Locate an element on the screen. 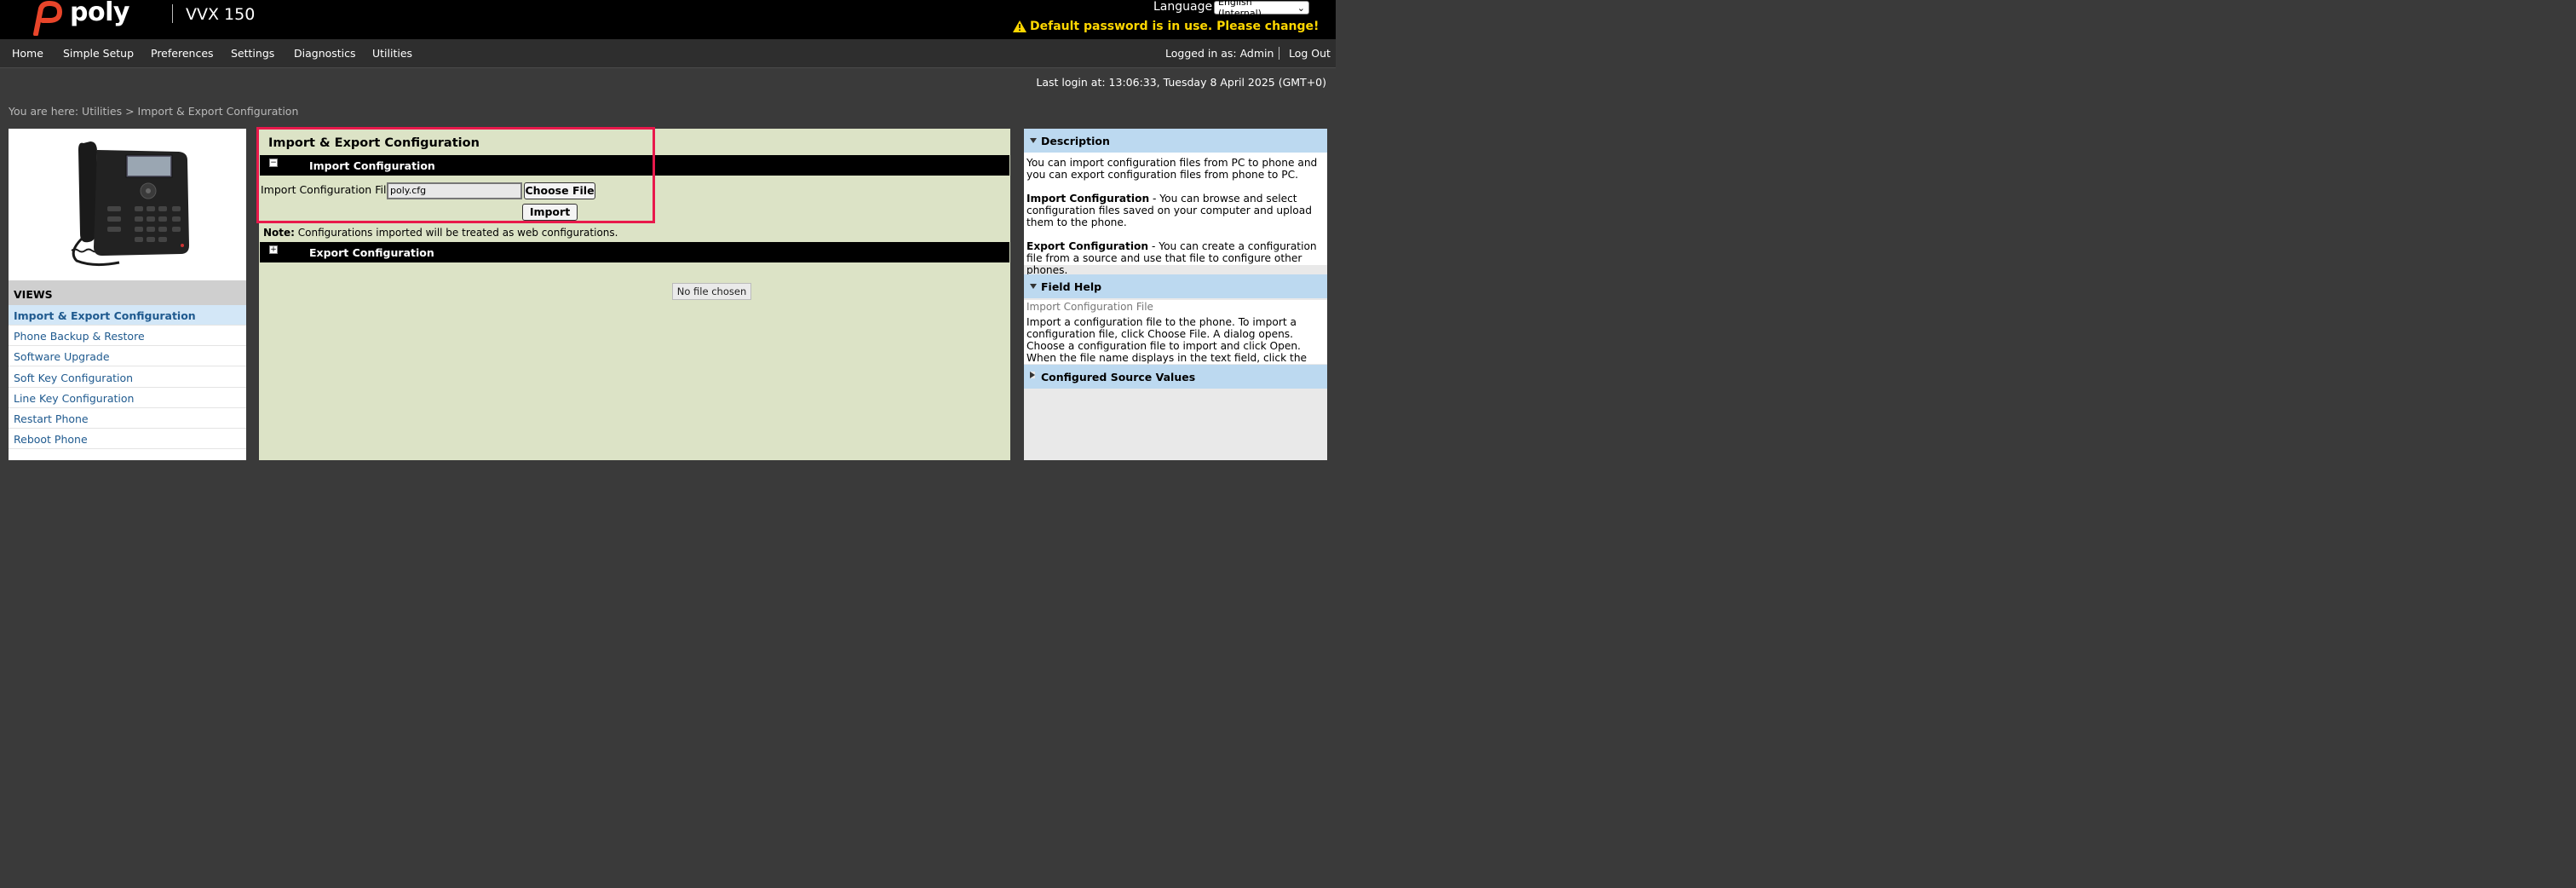 This screenshot has width=2576, height=888. expand-triangle-icon is located at coordinates (1033, 375).